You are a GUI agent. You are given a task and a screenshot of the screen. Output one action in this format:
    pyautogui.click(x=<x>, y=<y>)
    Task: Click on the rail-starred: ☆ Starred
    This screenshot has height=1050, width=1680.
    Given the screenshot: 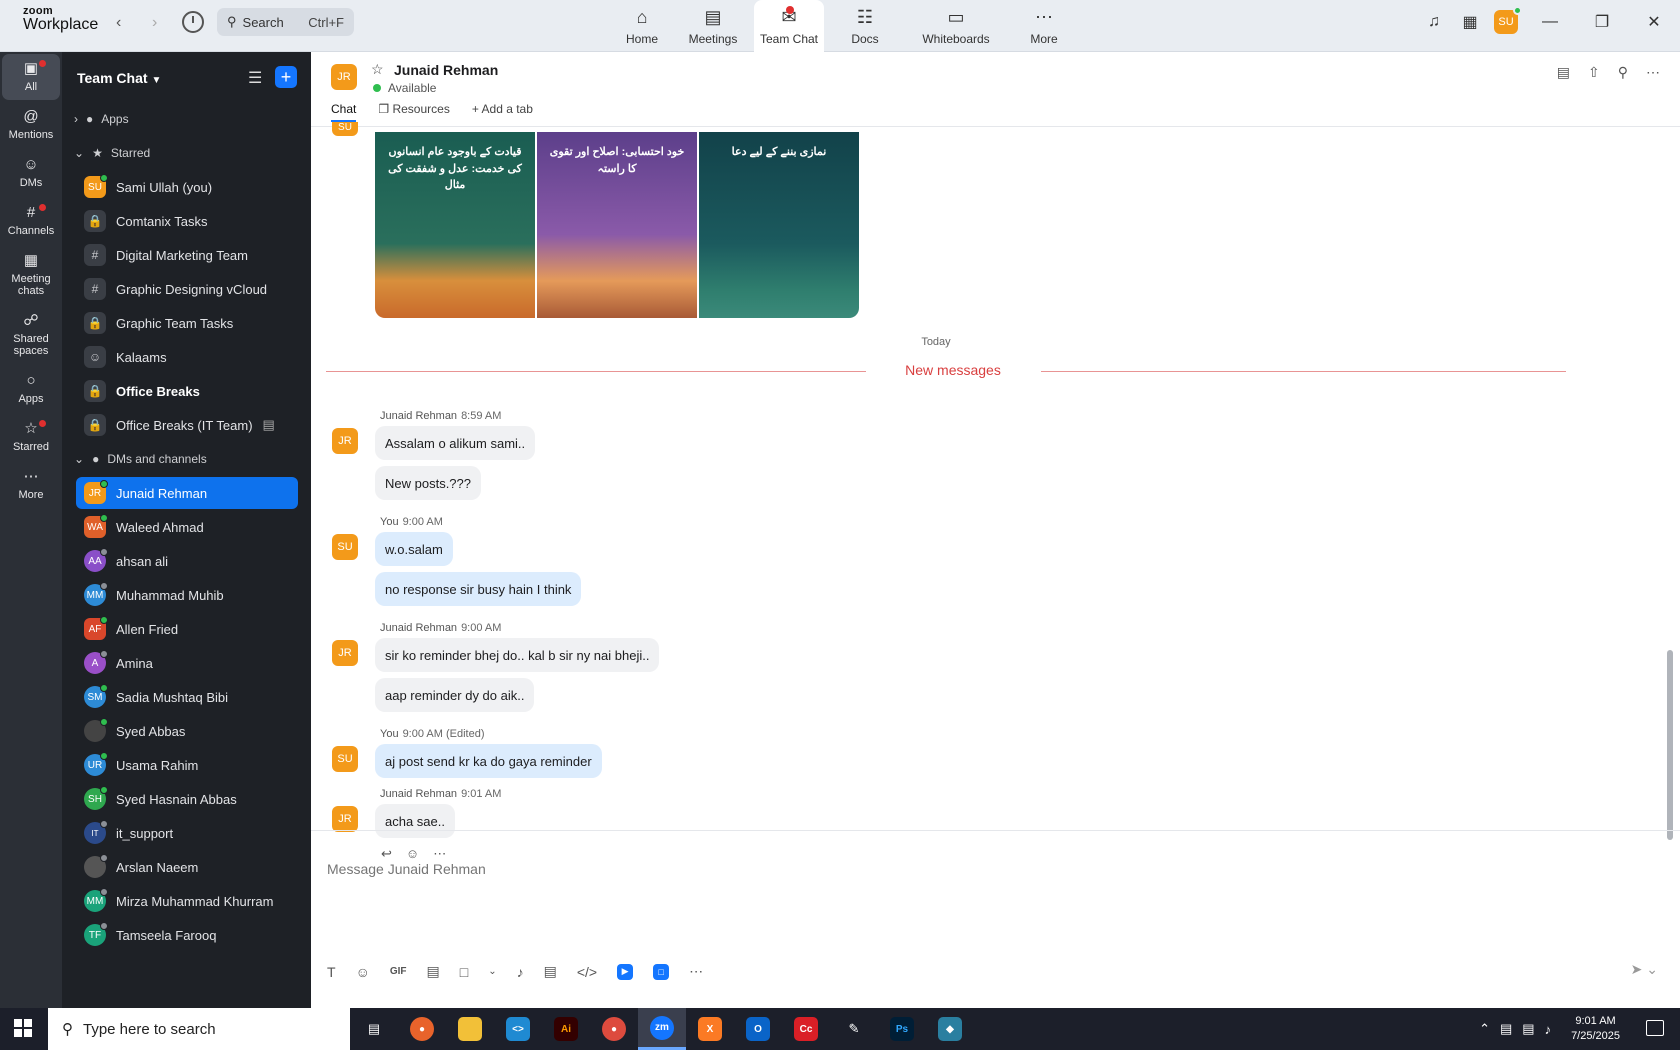 What is the action you would take?
    pyautogui.click(x=31, y=437)
    